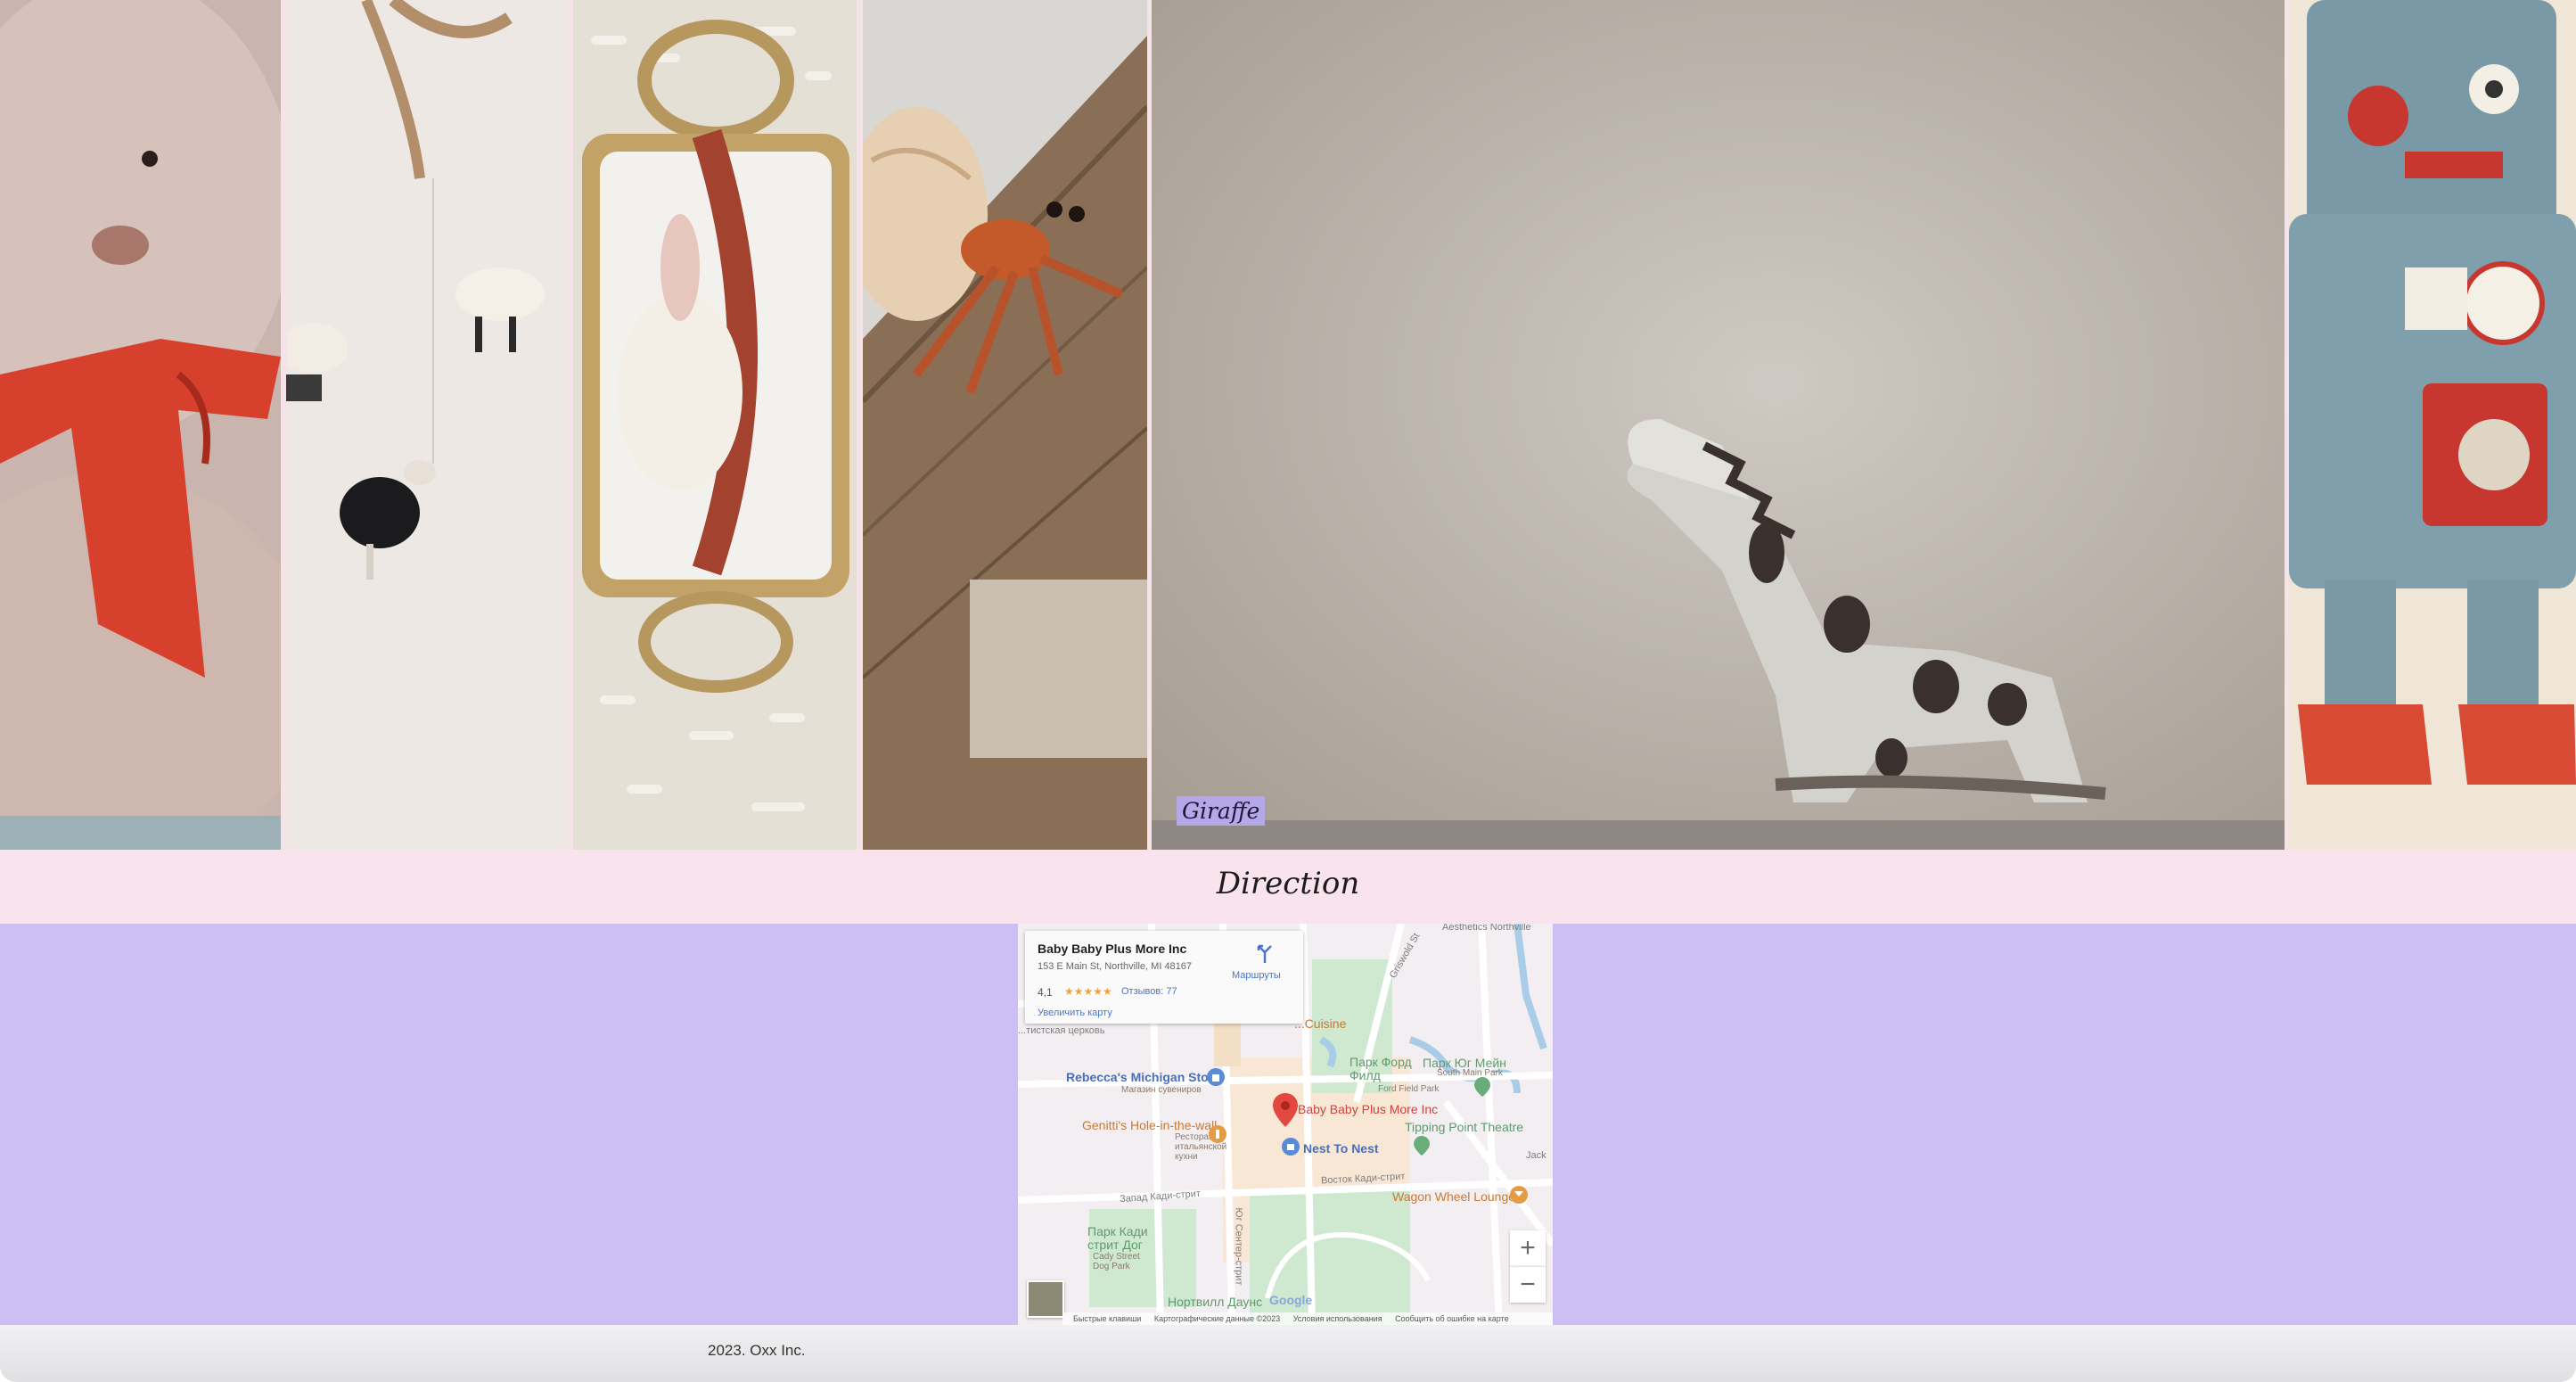  What do you see at coordinates (1288, 1353) in the screenshot?
I see `footer: 2023. Oxx Inc.` at bounding box center [1288, 1353].